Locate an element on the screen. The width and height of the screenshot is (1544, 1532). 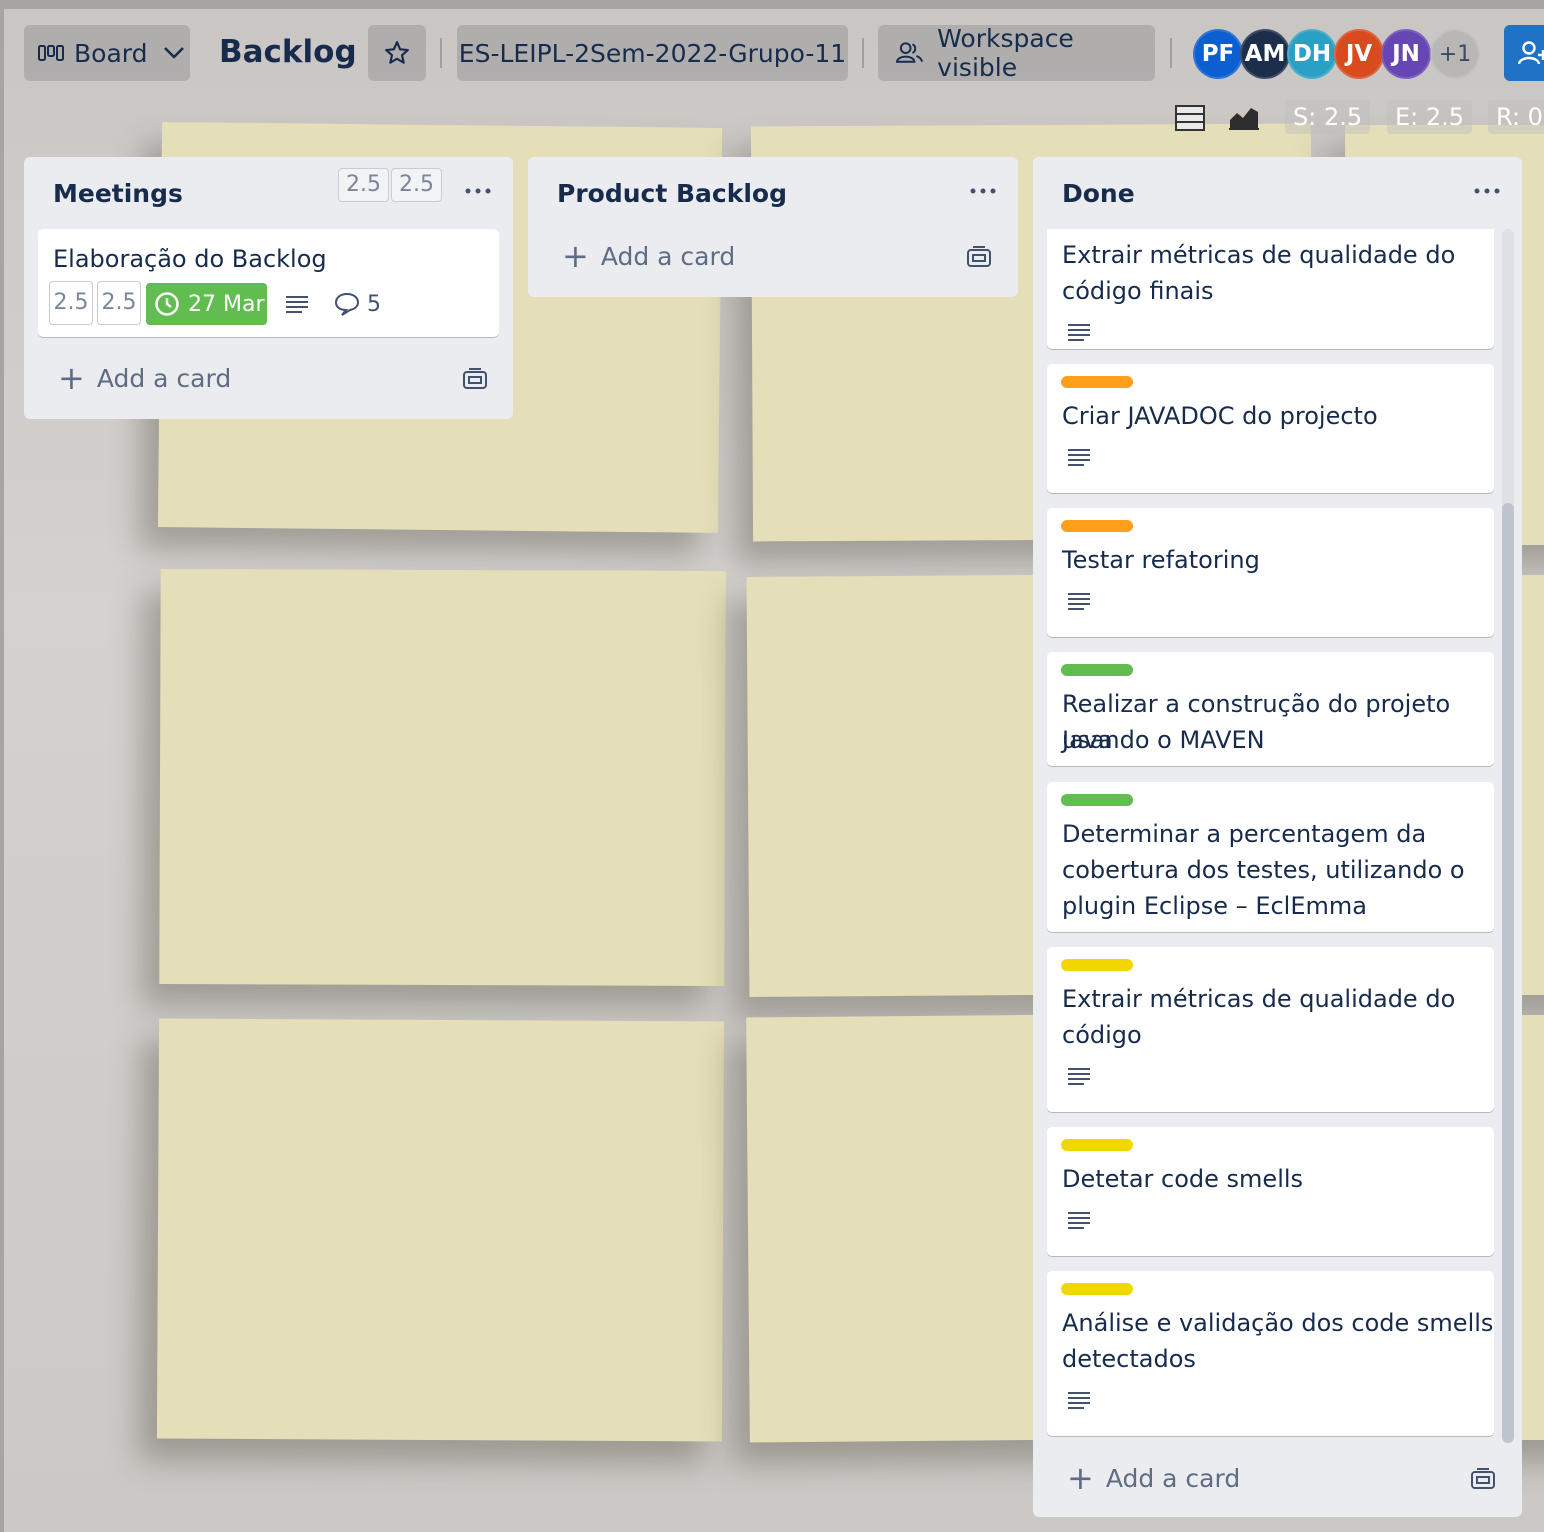
done-card: Criar JAVADOC do projecto is located at coordinates (1270, 428).